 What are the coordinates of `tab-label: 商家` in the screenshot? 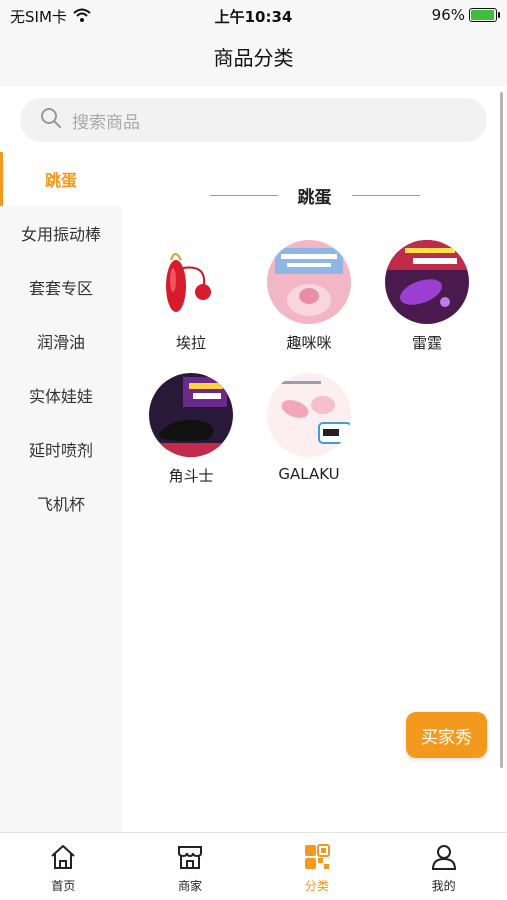 It's located at (190, 886).